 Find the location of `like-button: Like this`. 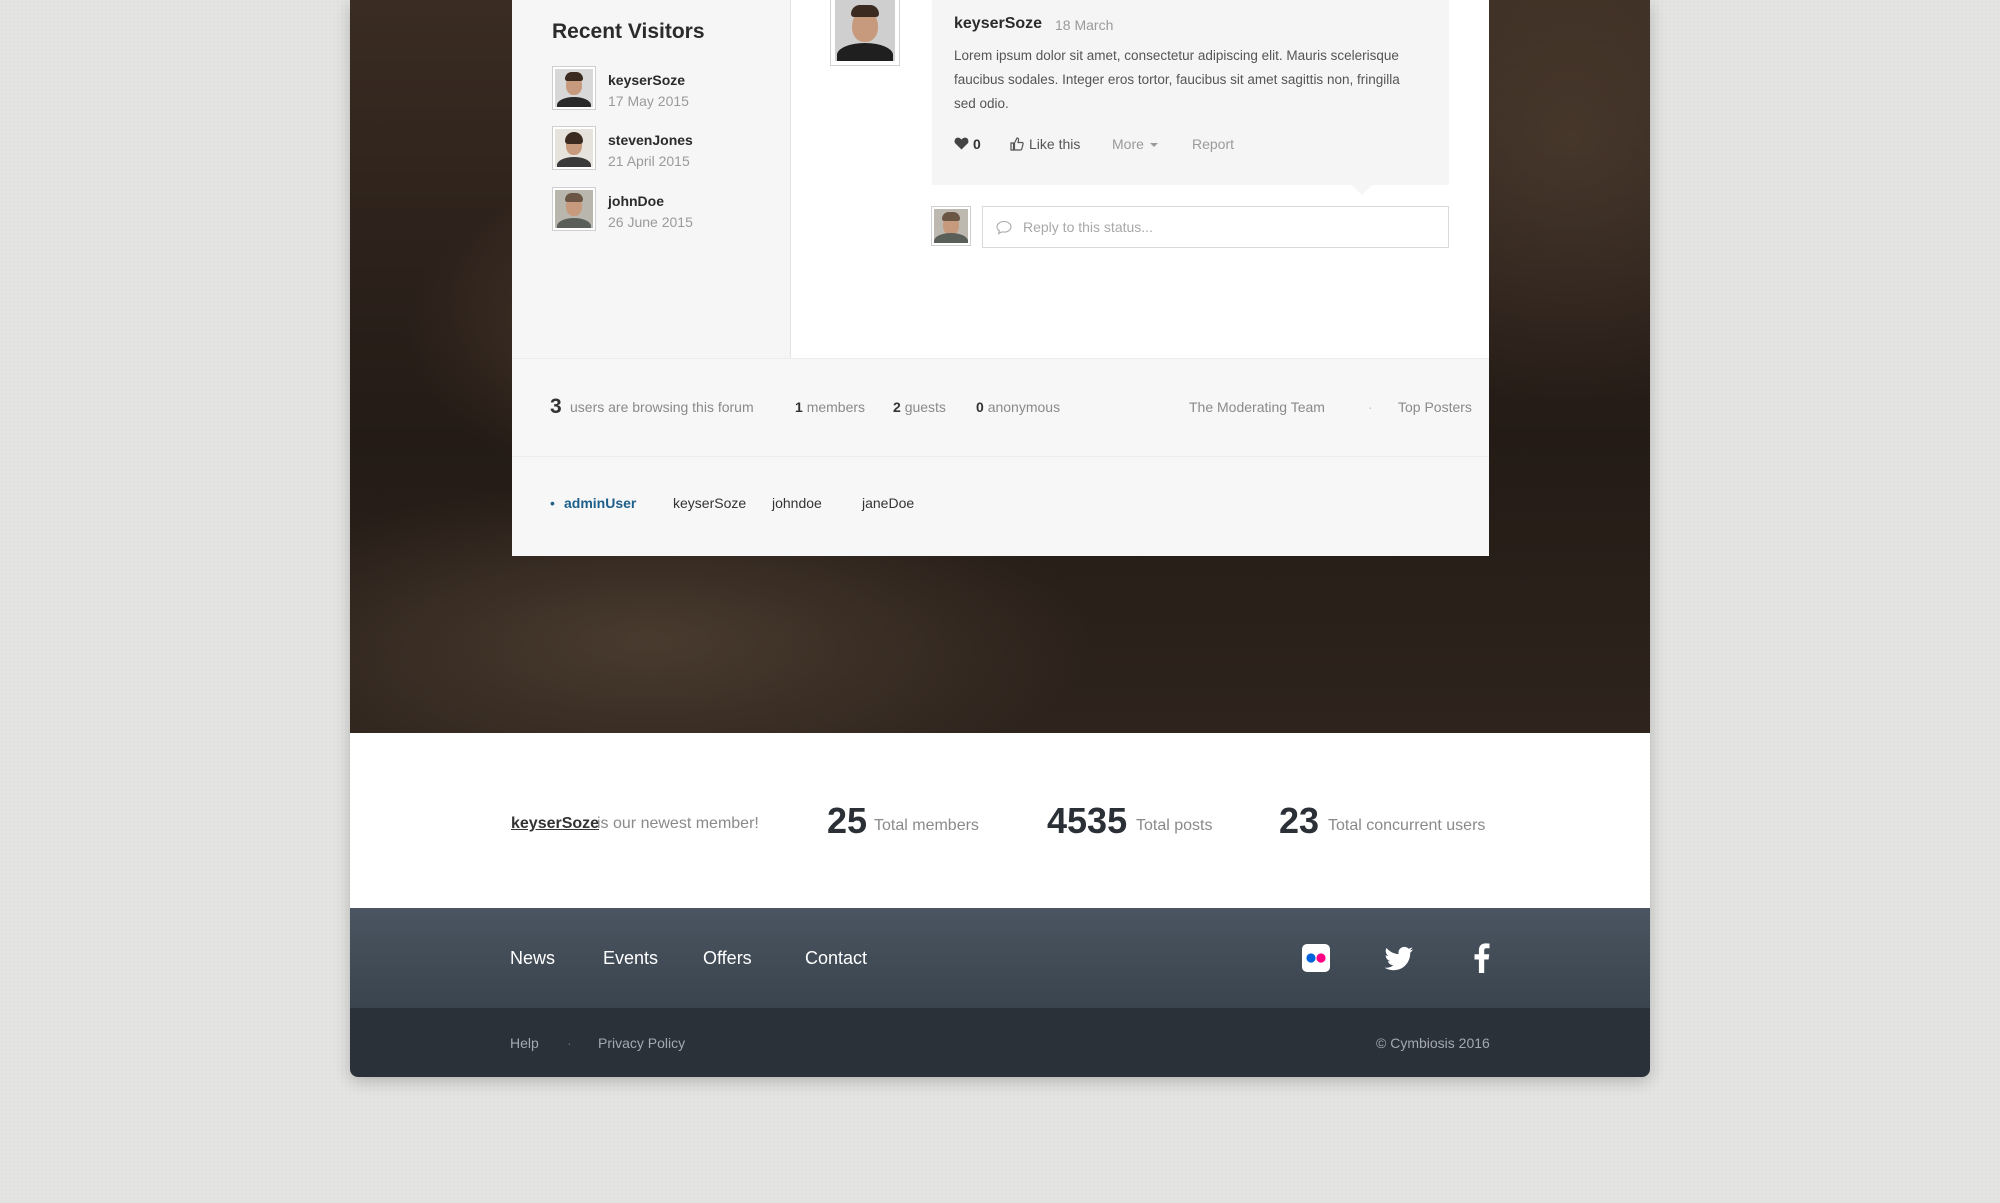

like-button: Like this is located at coordinates (1045, 144).